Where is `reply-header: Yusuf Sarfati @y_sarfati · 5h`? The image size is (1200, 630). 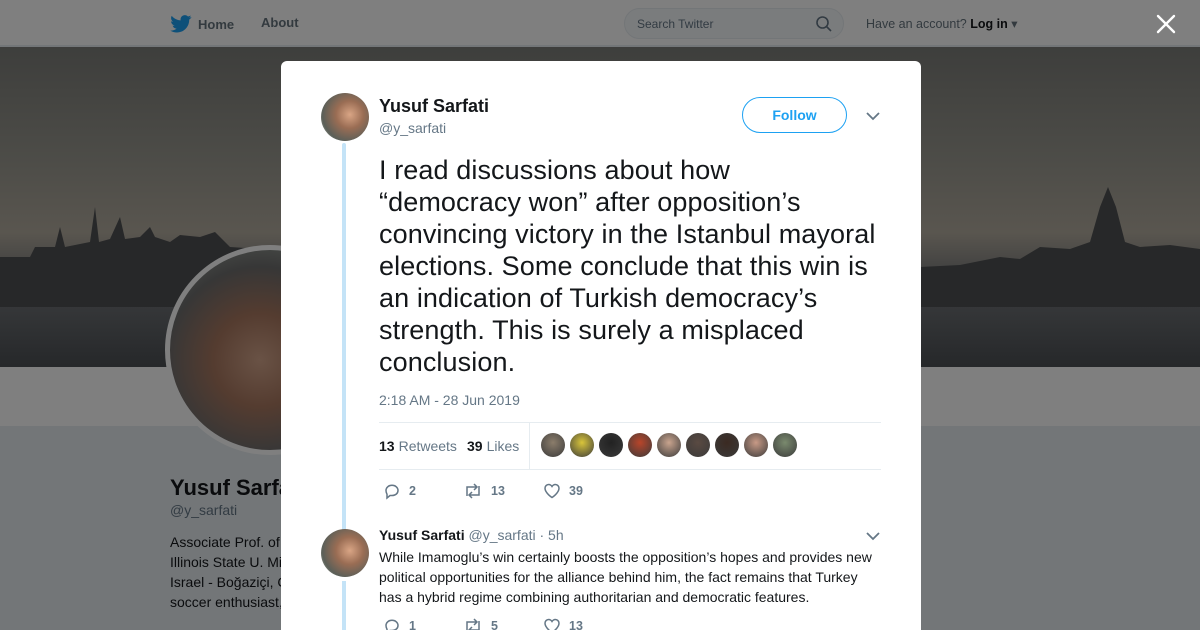
reply-header: Yusuf Sarfati @y_sarfati · 5h is located at coordinates (471, 535).